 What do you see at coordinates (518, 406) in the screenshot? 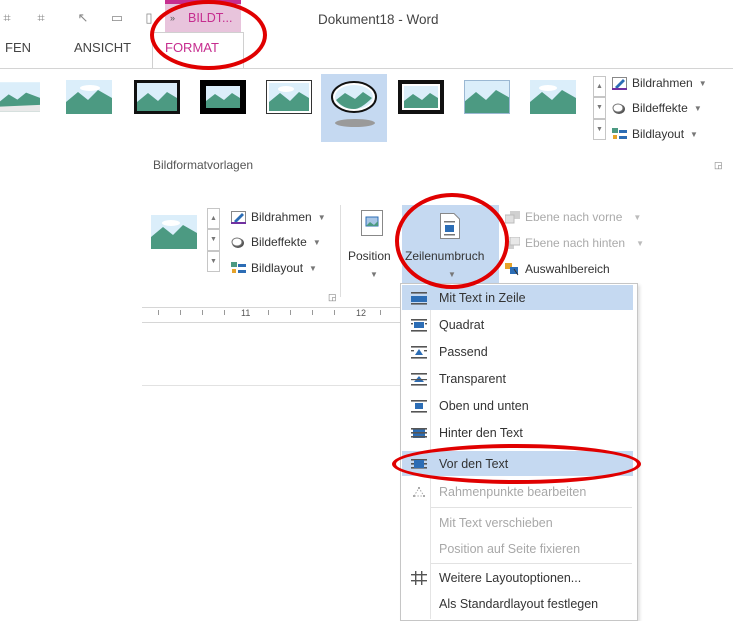
I see `menu-item-top-and-bottom: Oben und unten` at bounding box center [518, 406].